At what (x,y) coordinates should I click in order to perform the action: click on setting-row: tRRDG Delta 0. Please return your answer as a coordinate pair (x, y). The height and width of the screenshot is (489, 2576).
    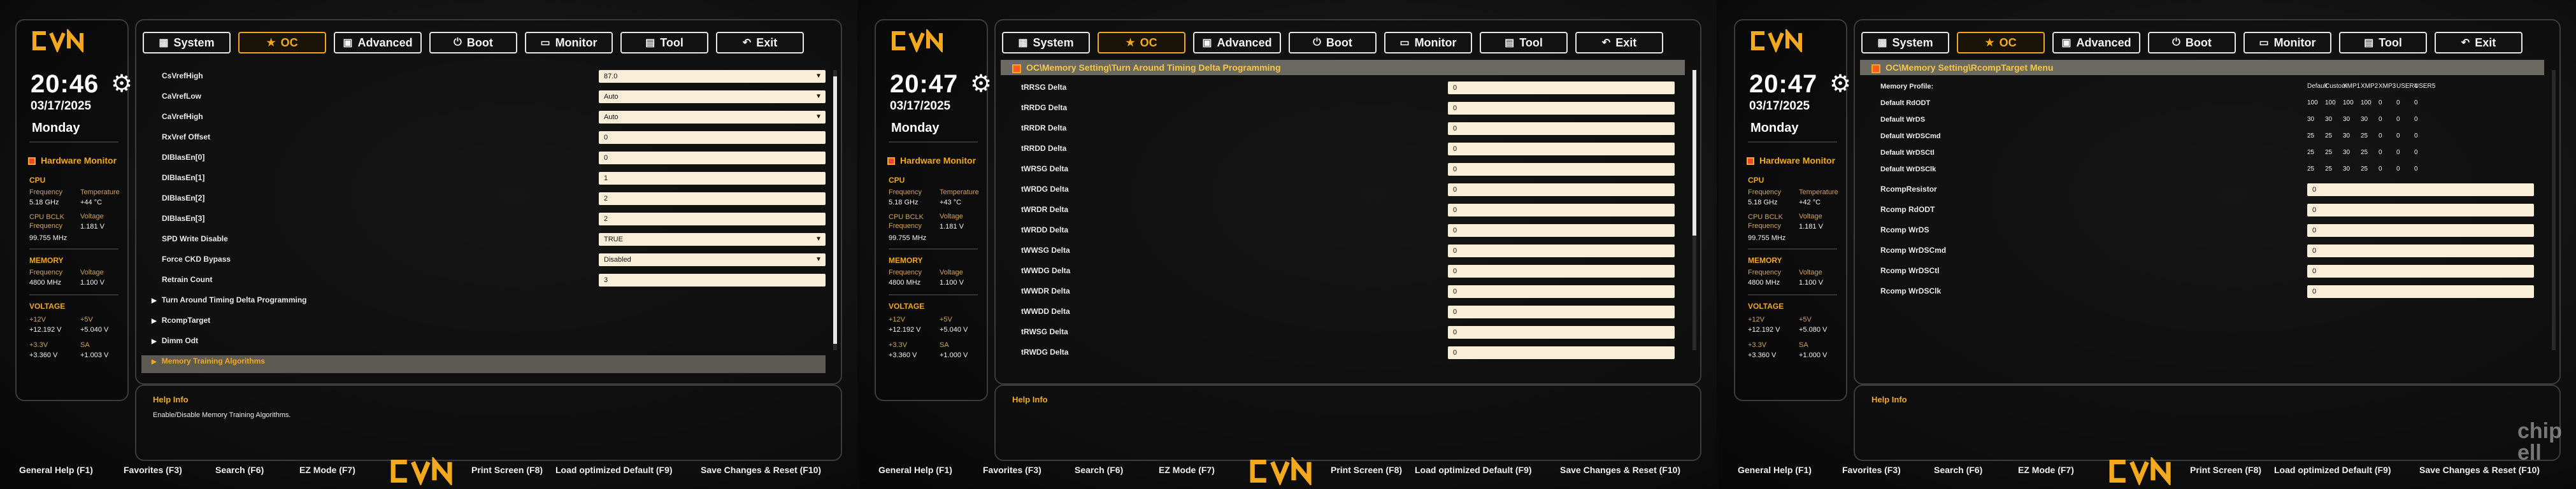
    Looking at the image, I should click on (1343, 109).